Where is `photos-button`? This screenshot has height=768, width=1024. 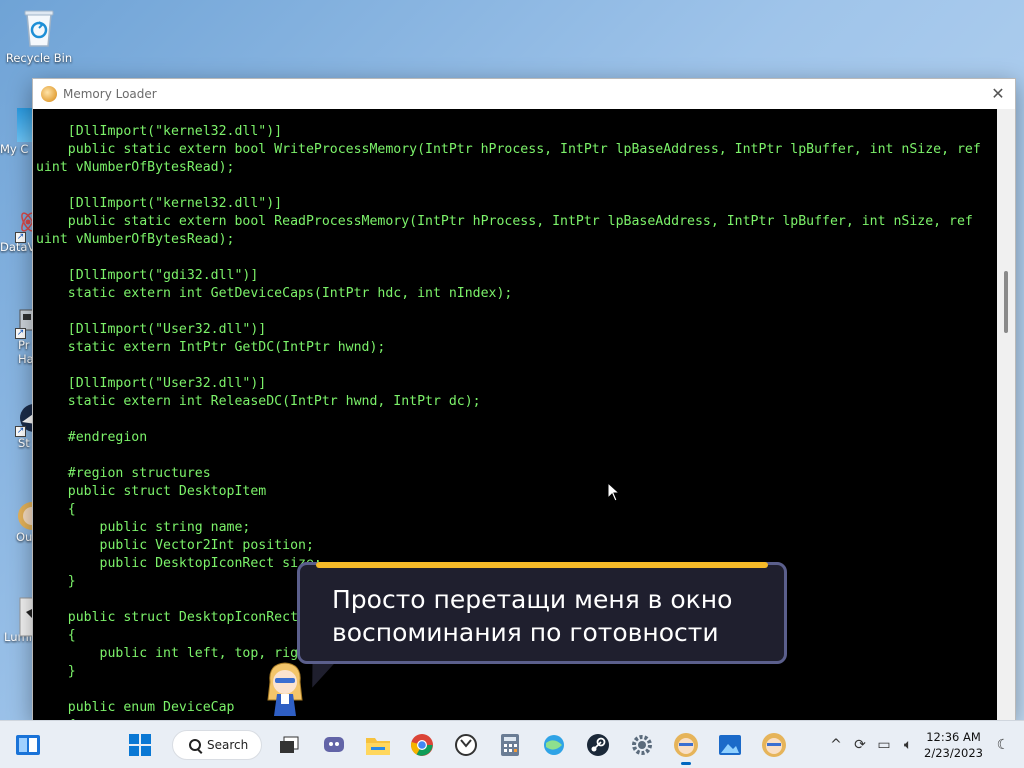 photos-button is located at coordinates (730, 745).